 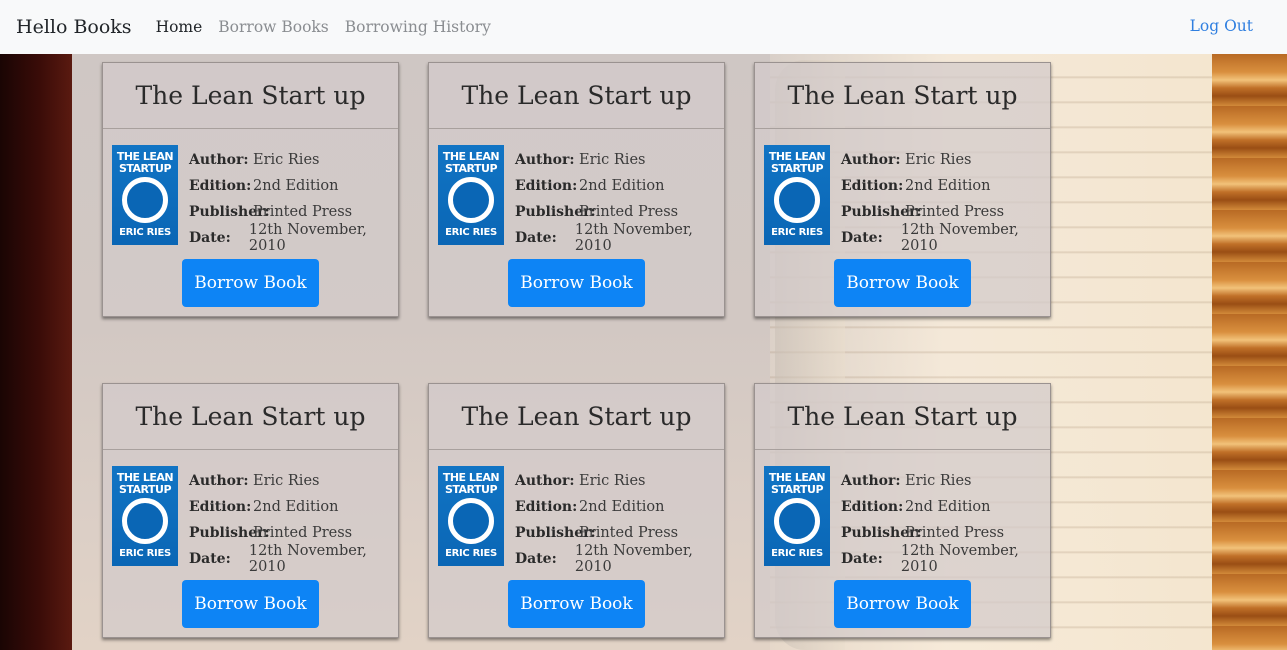 I want to click on nav-borrow-books: Borrow Books, so click(x=273, y=27).